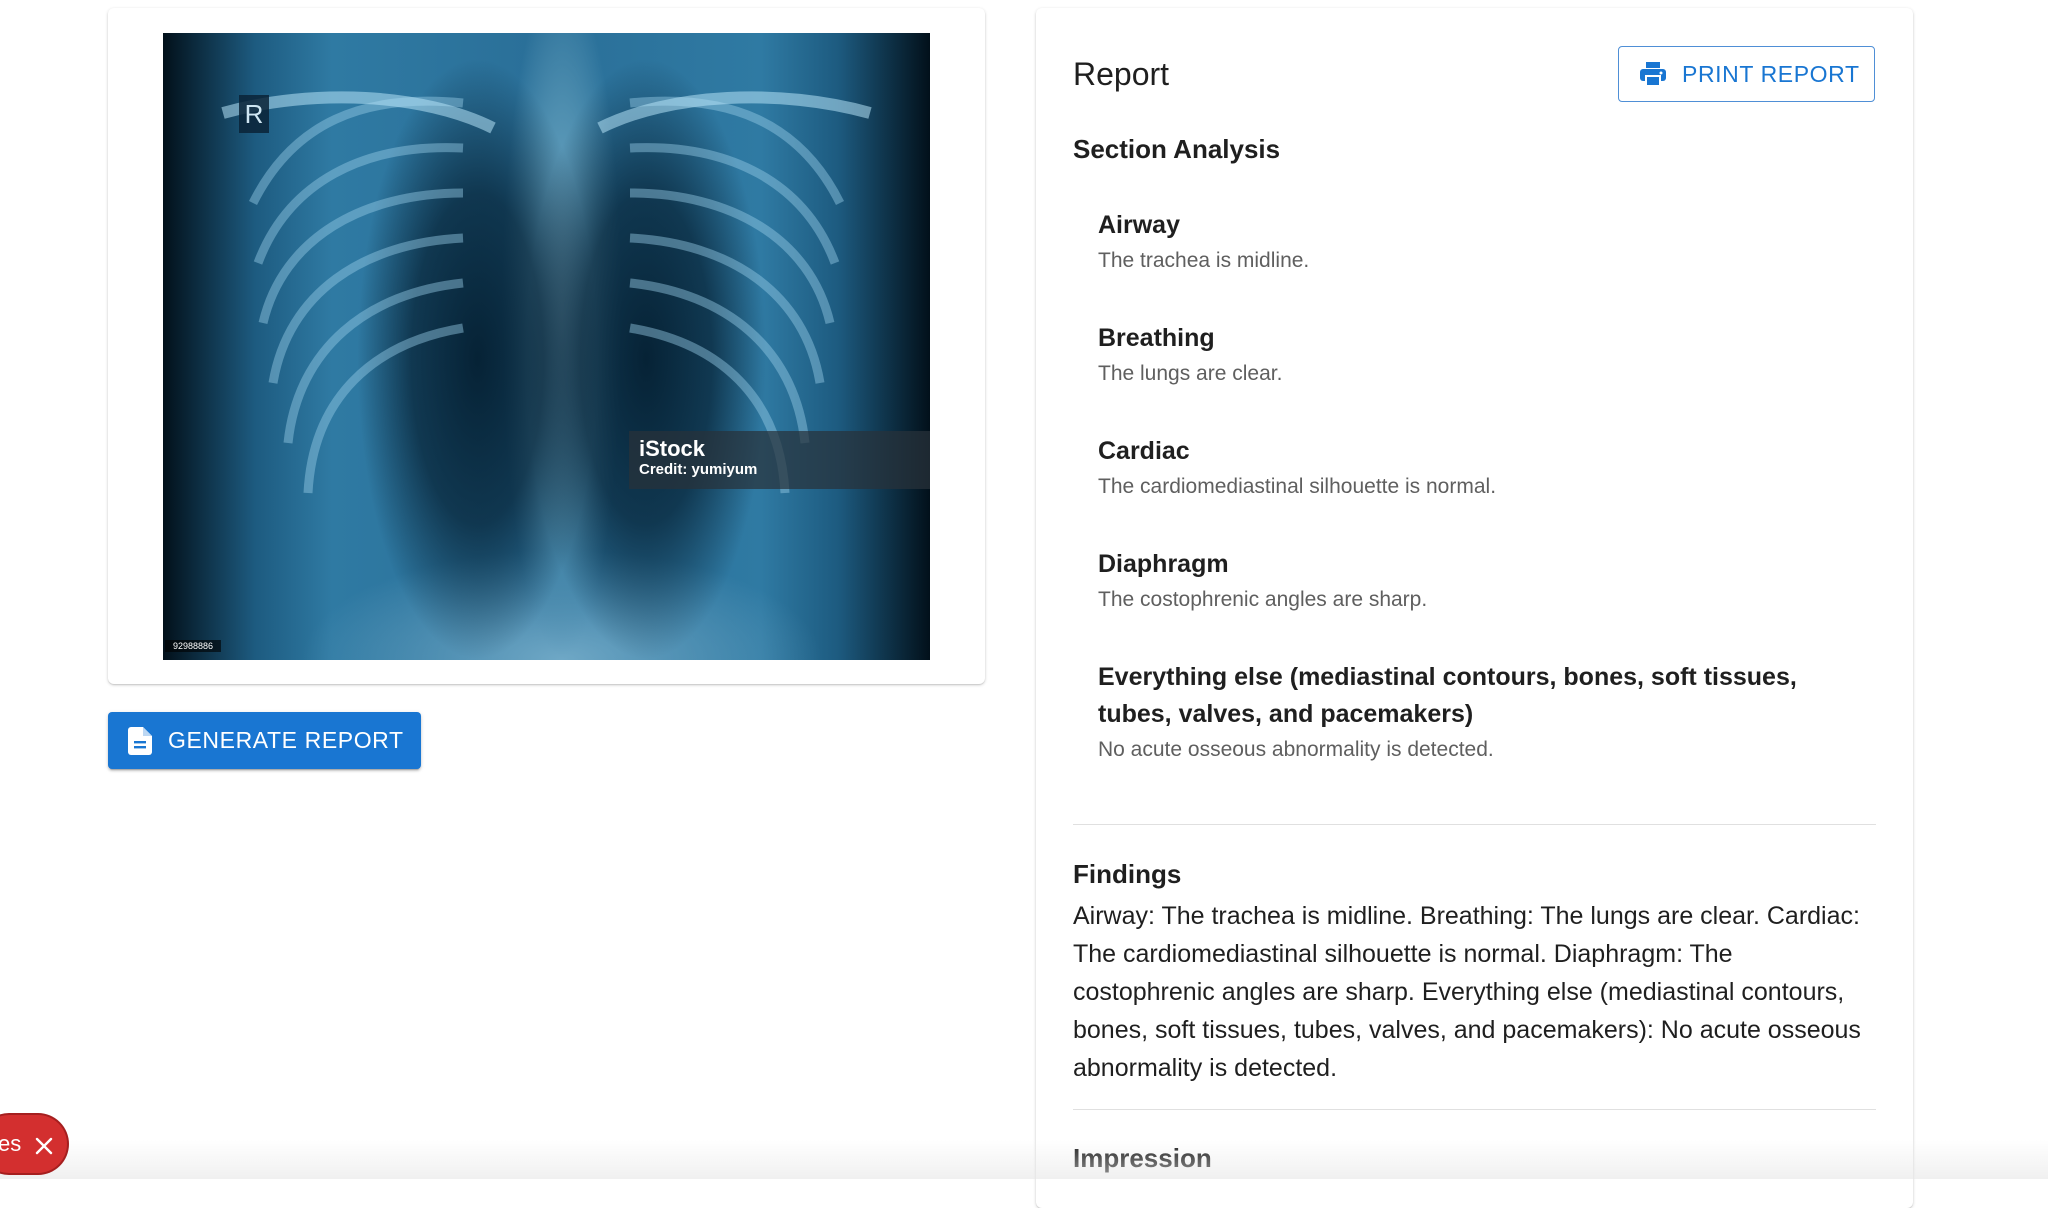 The height and width of the screenshot is (1208, 2048). What do you see at coordinates (1771, 73) in the screenshot?
I see `print-report-label: PRINT REPORT` at bounding box center [1771, 73].